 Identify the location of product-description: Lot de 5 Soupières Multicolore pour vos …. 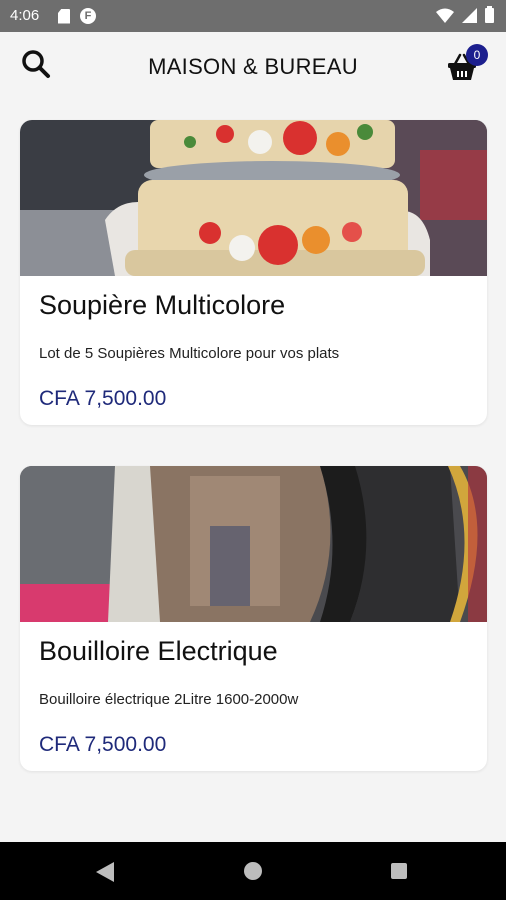
(189, 353).